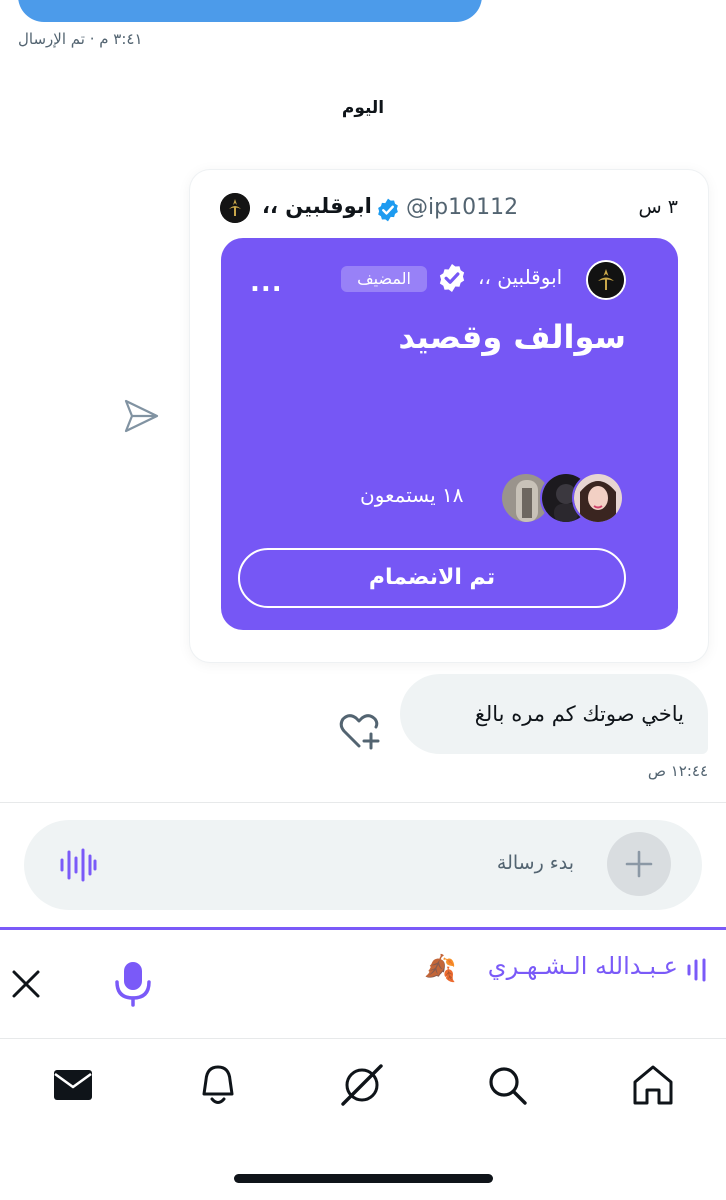  I want to click on messages-icon, so click(73, 1085).